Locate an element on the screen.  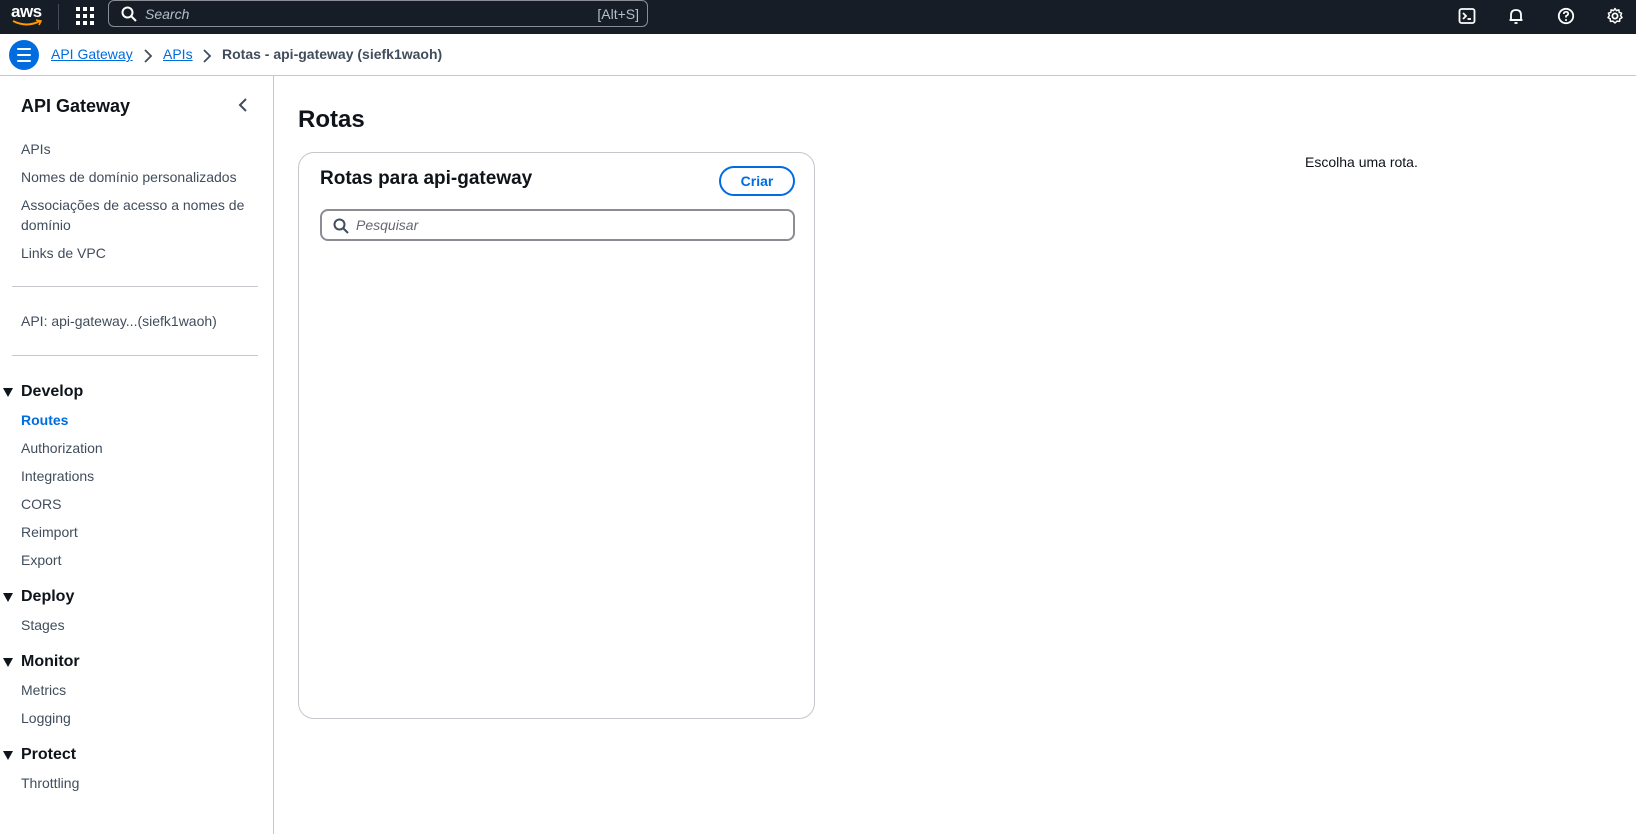
sidebar-item-cors: CORS is located at coordinates (41, 504).